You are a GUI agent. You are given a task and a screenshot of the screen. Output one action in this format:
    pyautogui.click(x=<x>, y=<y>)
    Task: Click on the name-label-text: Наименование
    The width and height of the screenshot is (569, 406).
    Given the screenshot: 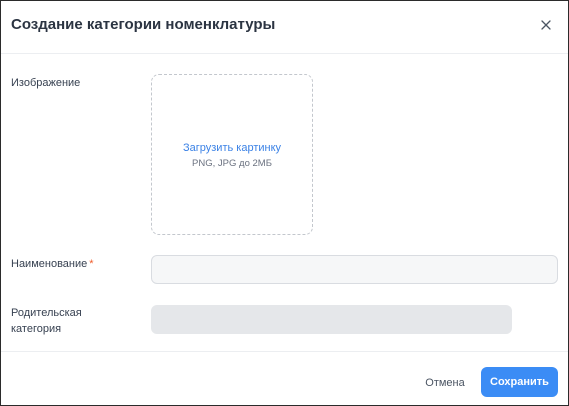 What is the action you would take?
    pyautogui.click(x=49, y=264)
    